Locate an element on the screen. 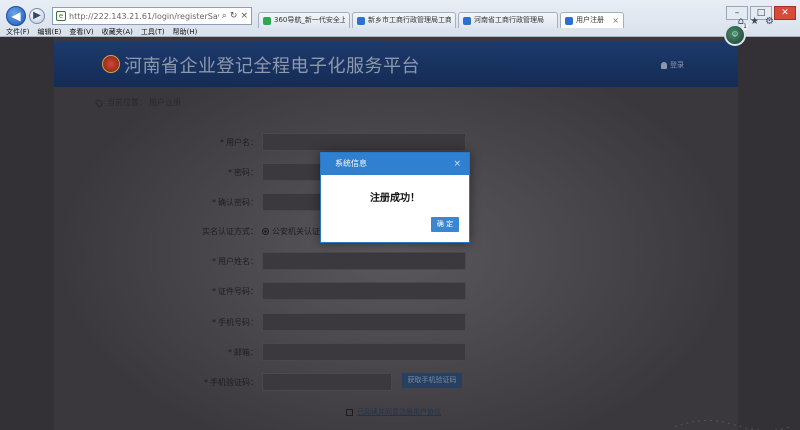  breadcrumb: 当前位置： 用户注册 is located at coordinates (137, 102).